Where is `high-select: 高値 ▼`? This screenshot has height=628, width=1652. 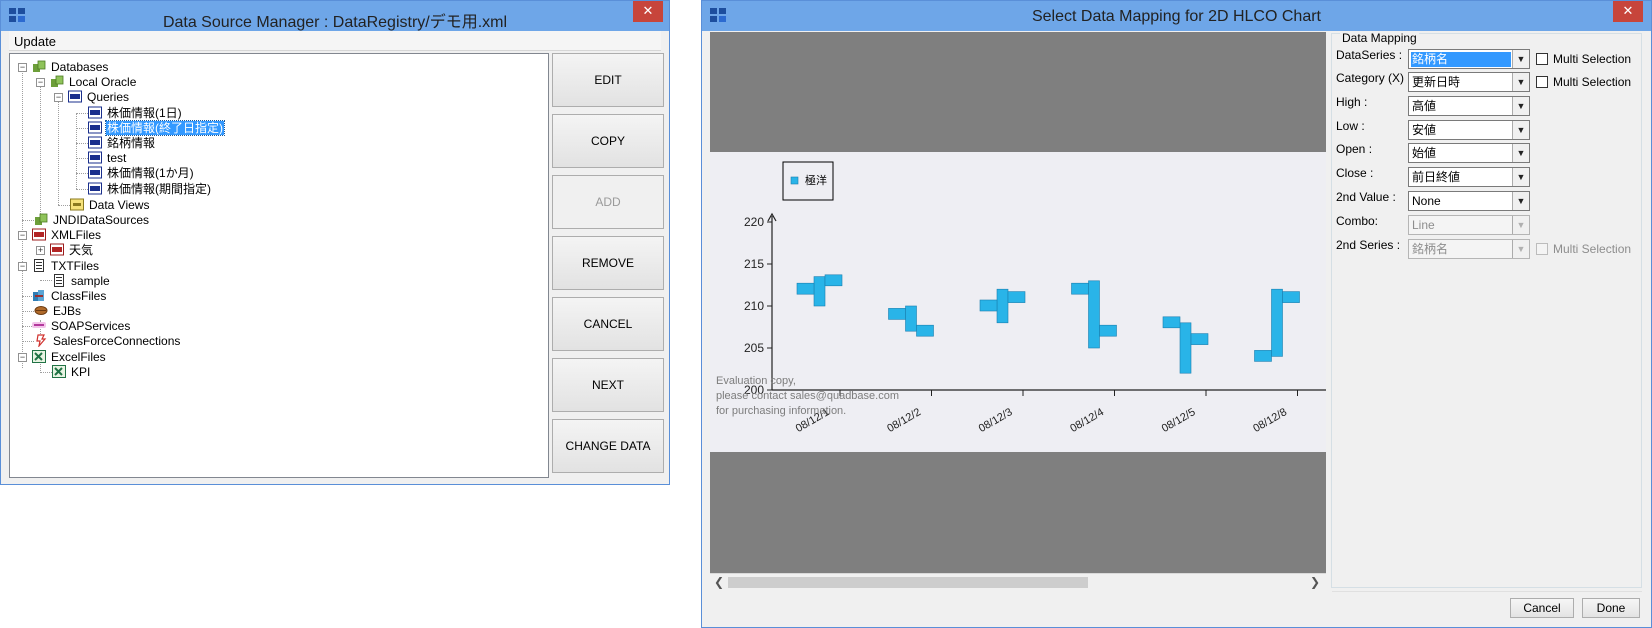
high-select: 高値 ▼ is located at coordinates (1469, 106).